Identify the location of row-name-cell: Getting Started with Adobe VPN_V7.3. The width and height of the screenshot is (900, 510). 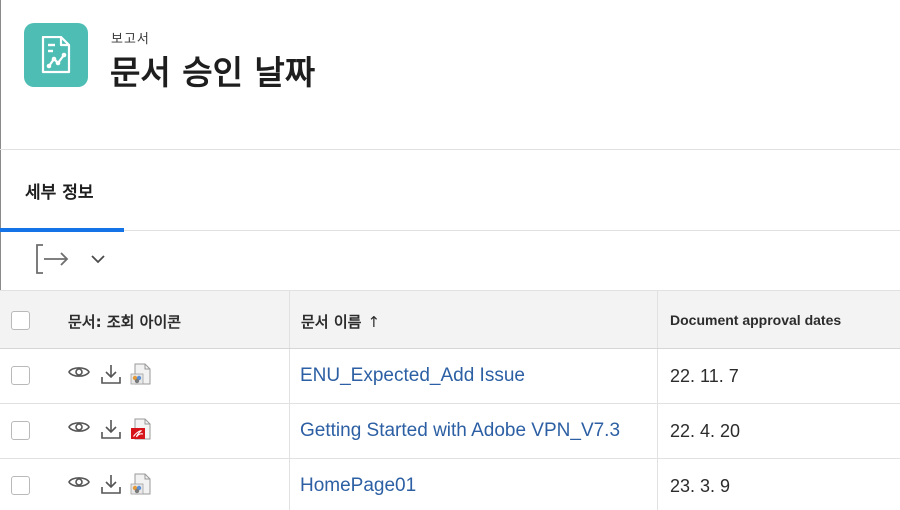
(473, 431).